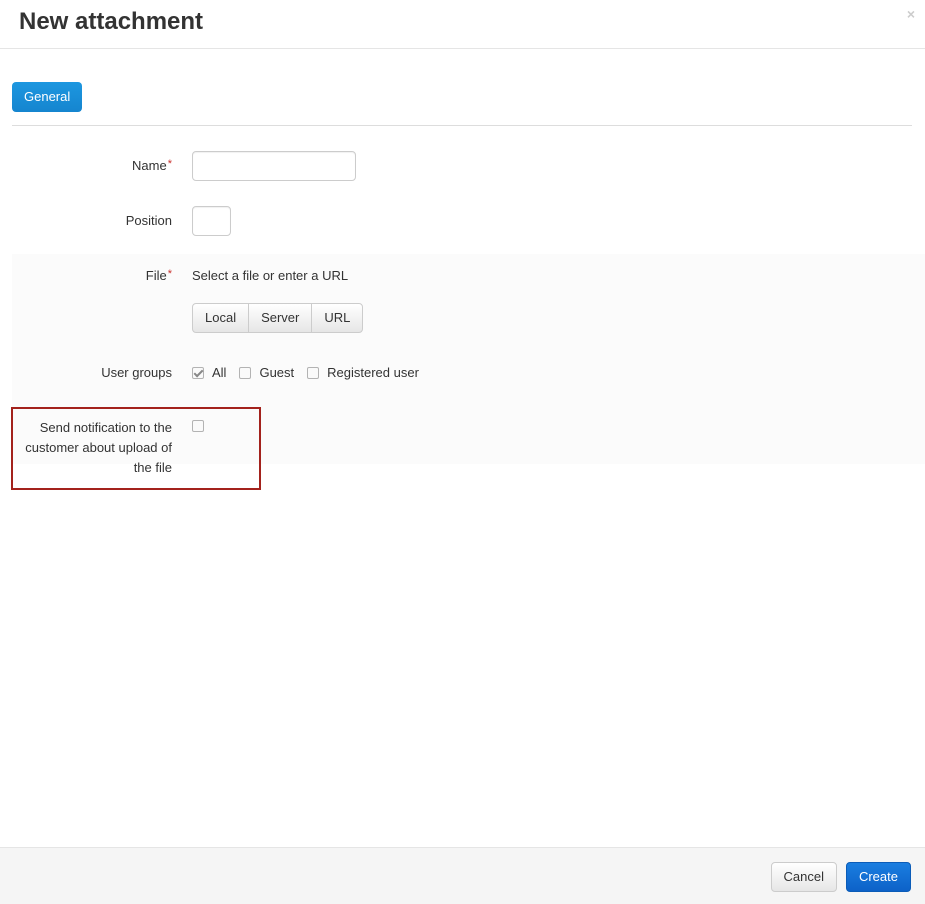 The width and height of the screenshot is (925, 904). What do you see at coordinates (911, 14) in the screenshot?
I see `close-icon: ×` at bounding box center [911, 14].